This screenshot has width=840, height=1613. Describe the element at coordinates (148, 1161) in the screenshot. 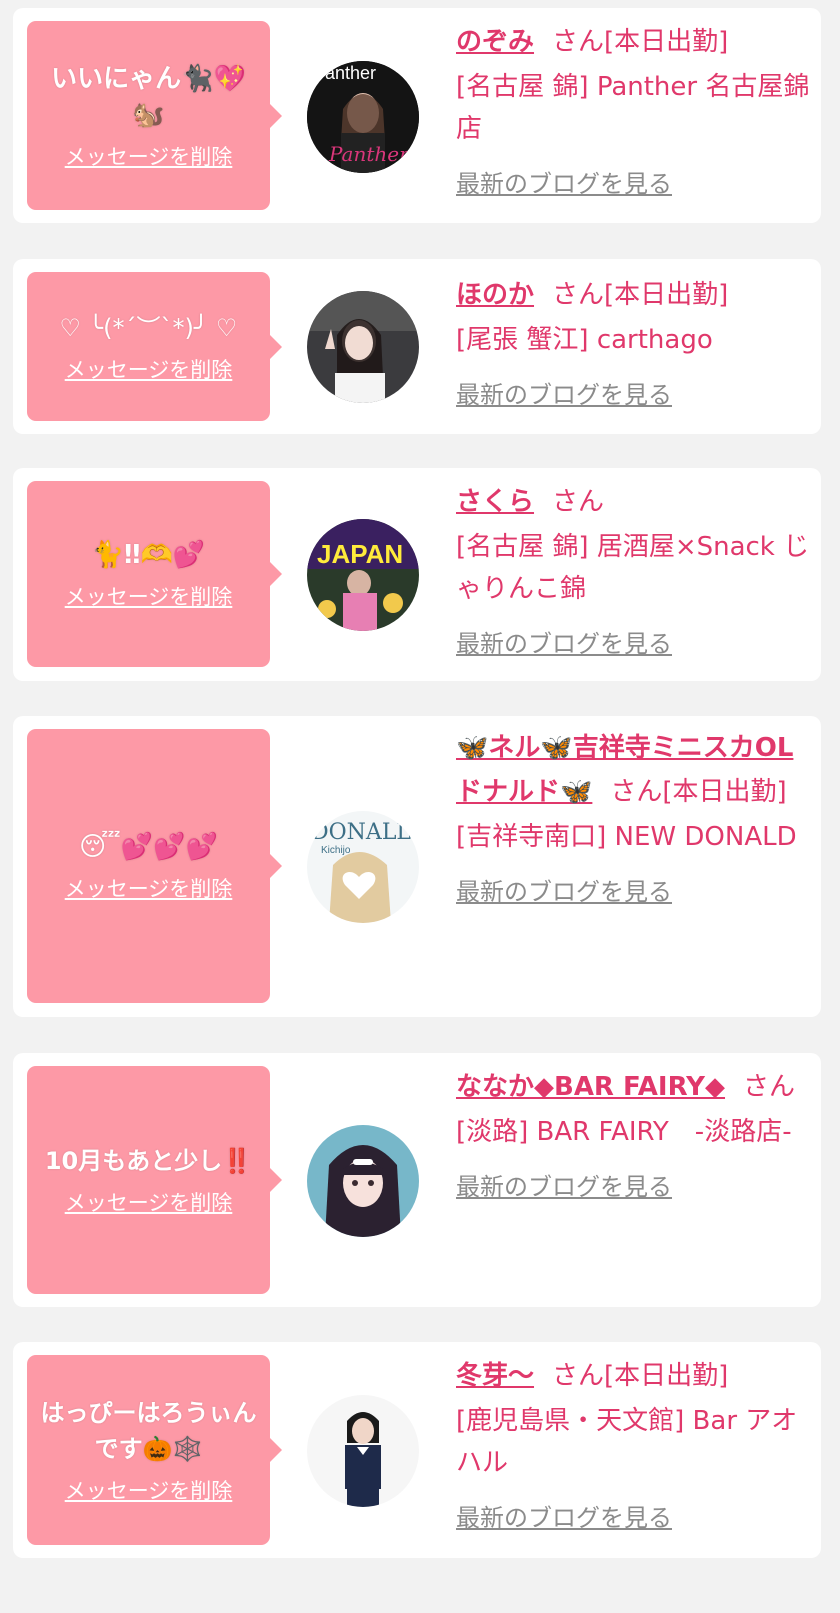

I see `message-text: 10月もあと少し‼️` at that location.